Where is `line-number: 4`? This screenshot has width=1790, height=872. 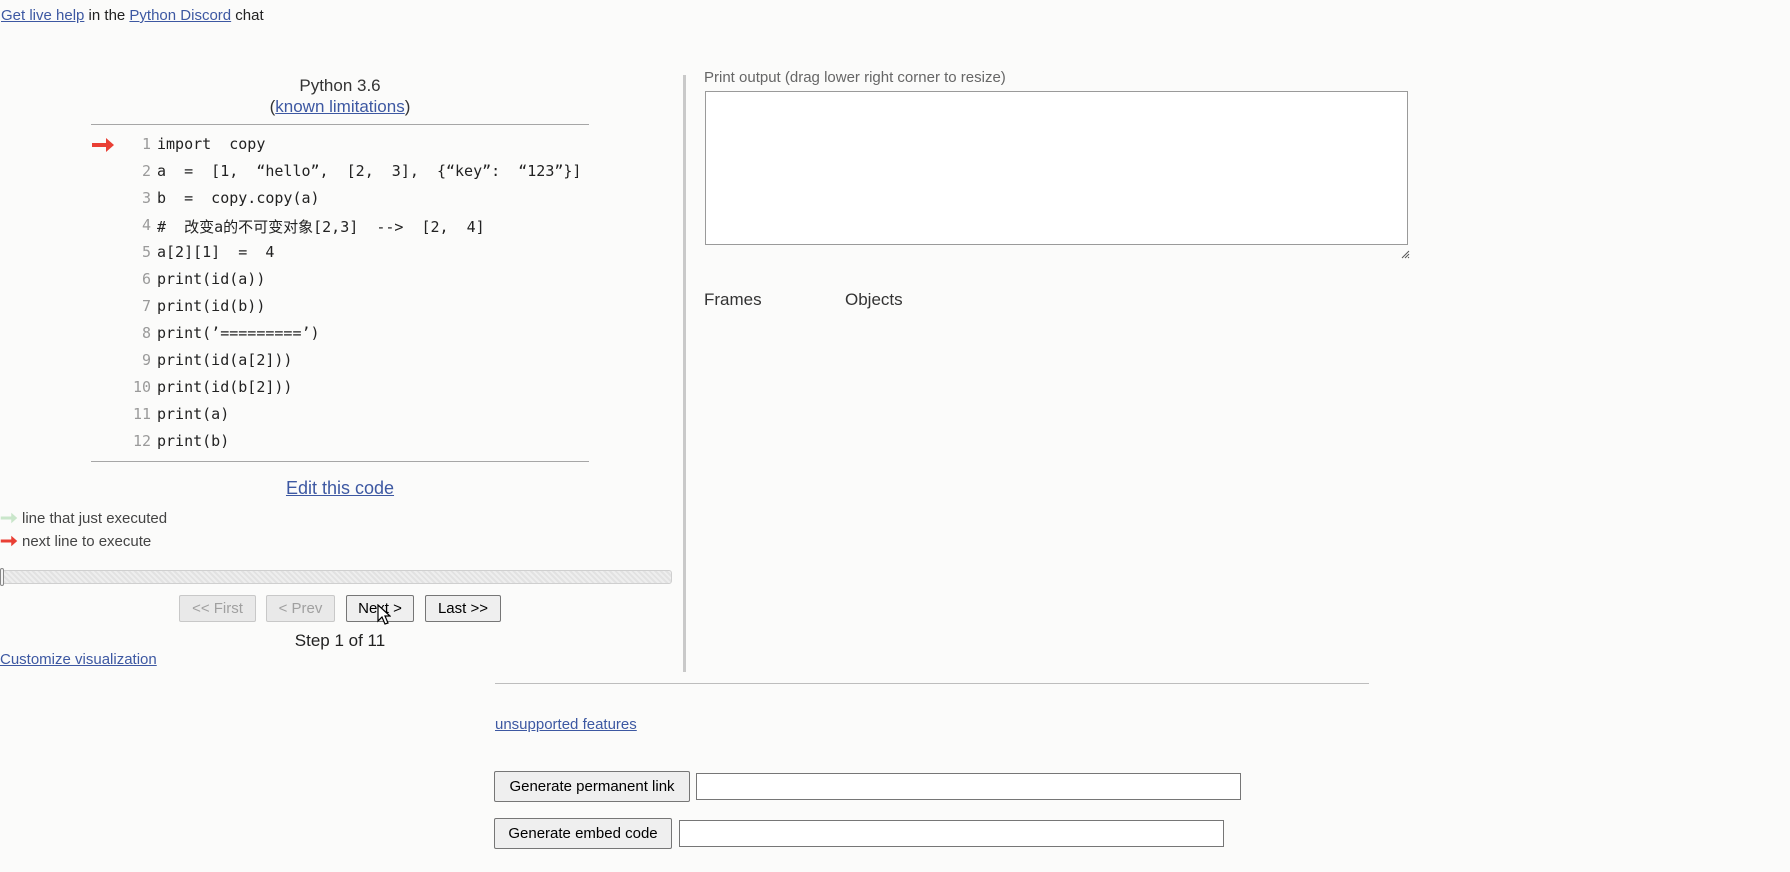 line-number: 4 is located at coordinates (146, 225).